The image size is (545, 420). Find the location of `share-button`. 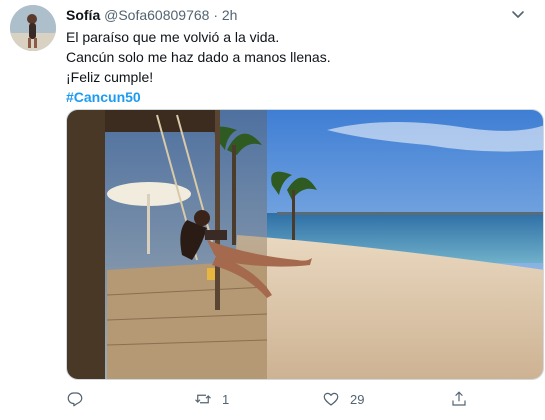

share-button is located at coordinates (464, 399).